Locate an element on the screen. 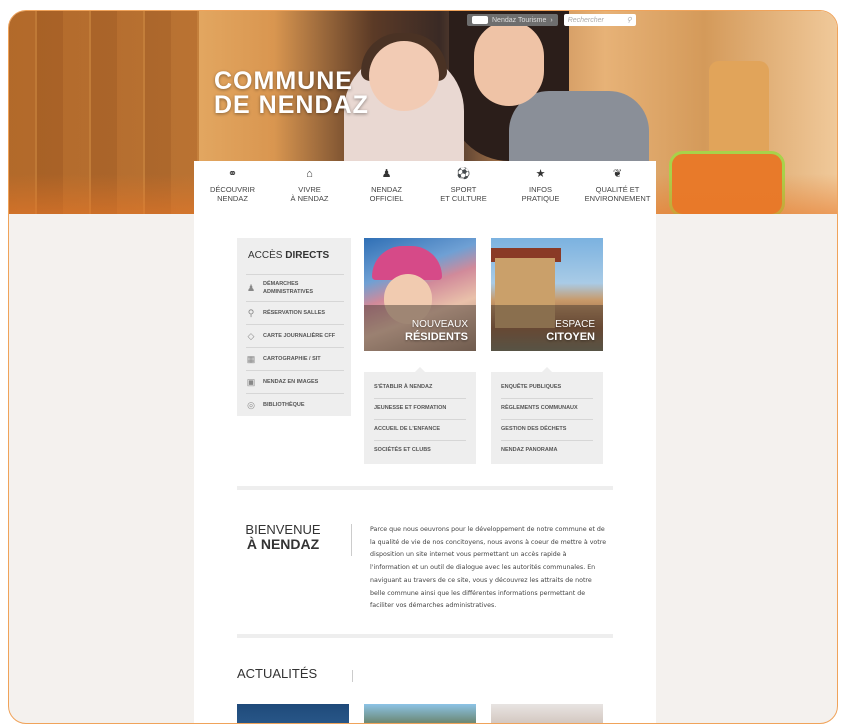 This screenshot has height=725, width=844. nav-label: Nendaz officiel is located at coordinates (386, 194).